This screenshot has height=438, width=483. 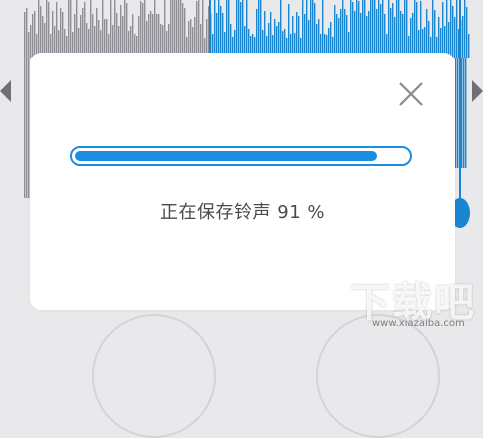 I want to click on progress-fill, so click(x=226, y=156).